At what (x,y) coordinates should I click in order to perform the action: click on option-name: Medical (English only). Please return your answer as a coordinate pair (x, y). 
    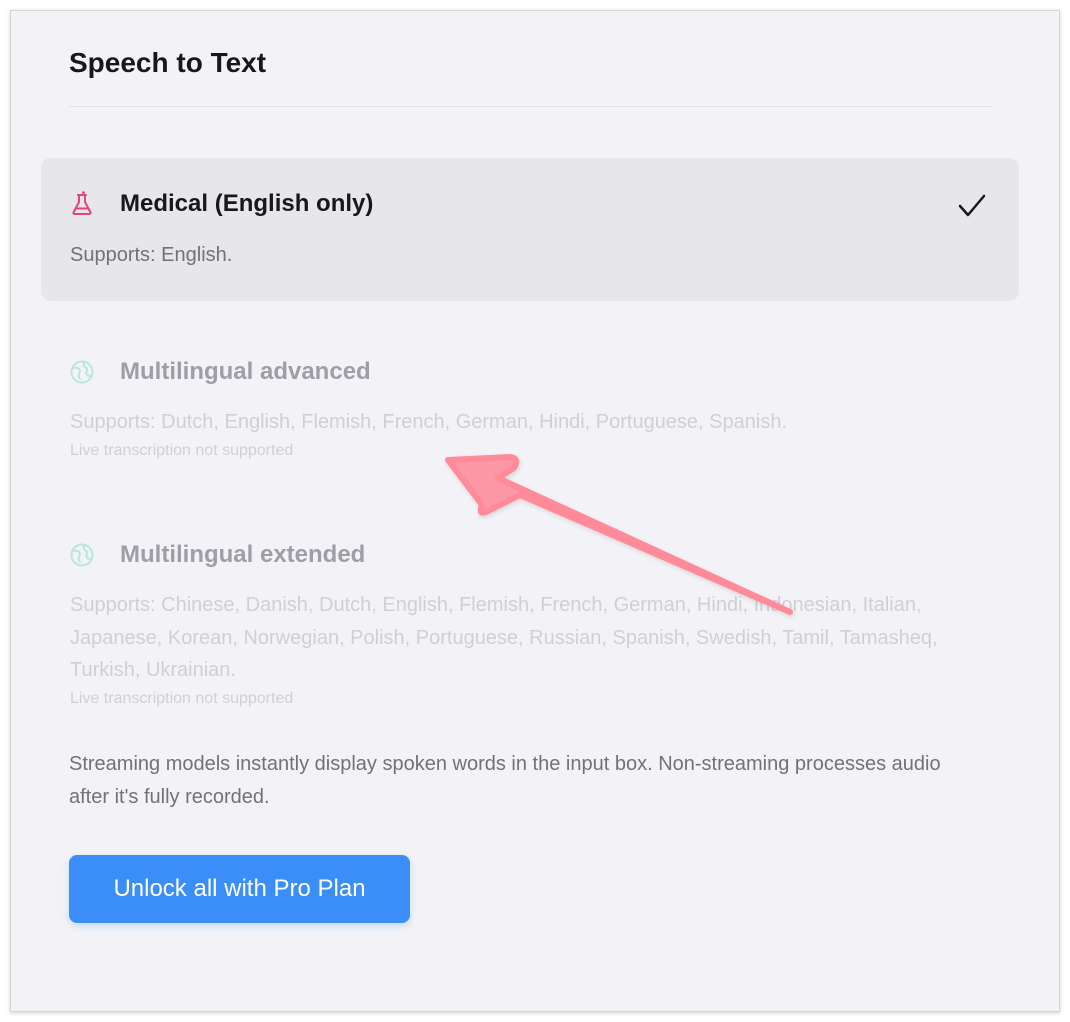
    Looking at the image, I should click on (247, 203).